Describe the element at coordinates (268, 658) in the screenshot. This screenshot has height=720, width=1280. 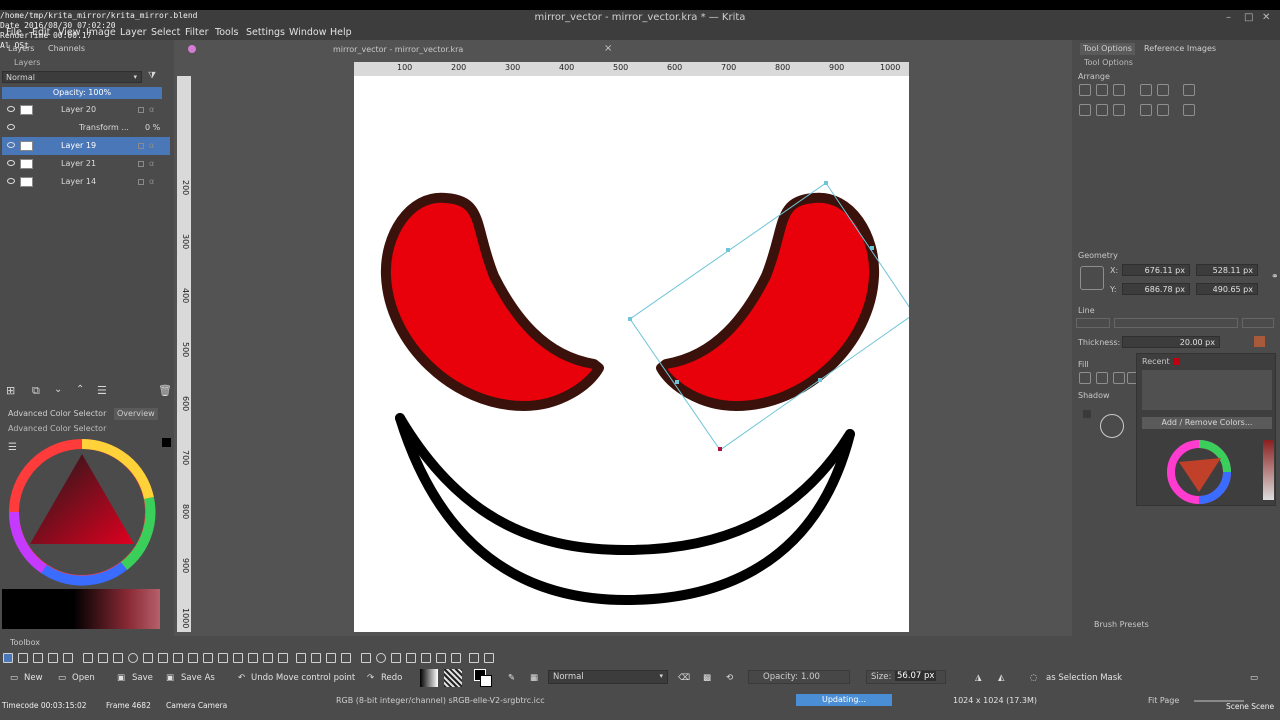
I see `move-tool-icon` at that location.